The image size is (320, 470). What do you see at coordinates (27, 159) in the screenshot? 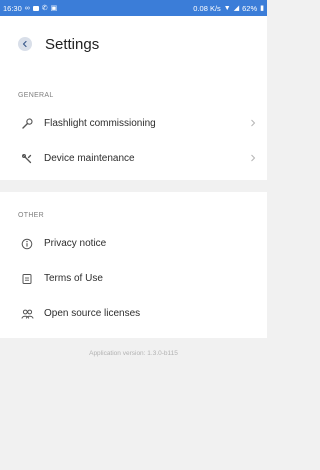
I see `tools-icon` at bounding box center [27, 159].